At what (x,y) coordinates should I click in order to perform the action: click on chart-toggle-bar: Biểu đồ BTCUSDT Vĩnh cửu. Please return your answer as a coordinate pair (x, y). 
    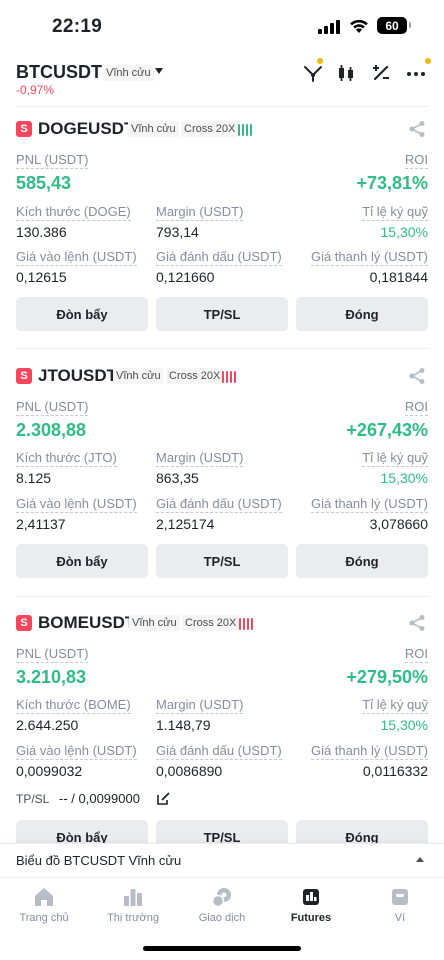
    Looking at the image, I should click on (222, 860).